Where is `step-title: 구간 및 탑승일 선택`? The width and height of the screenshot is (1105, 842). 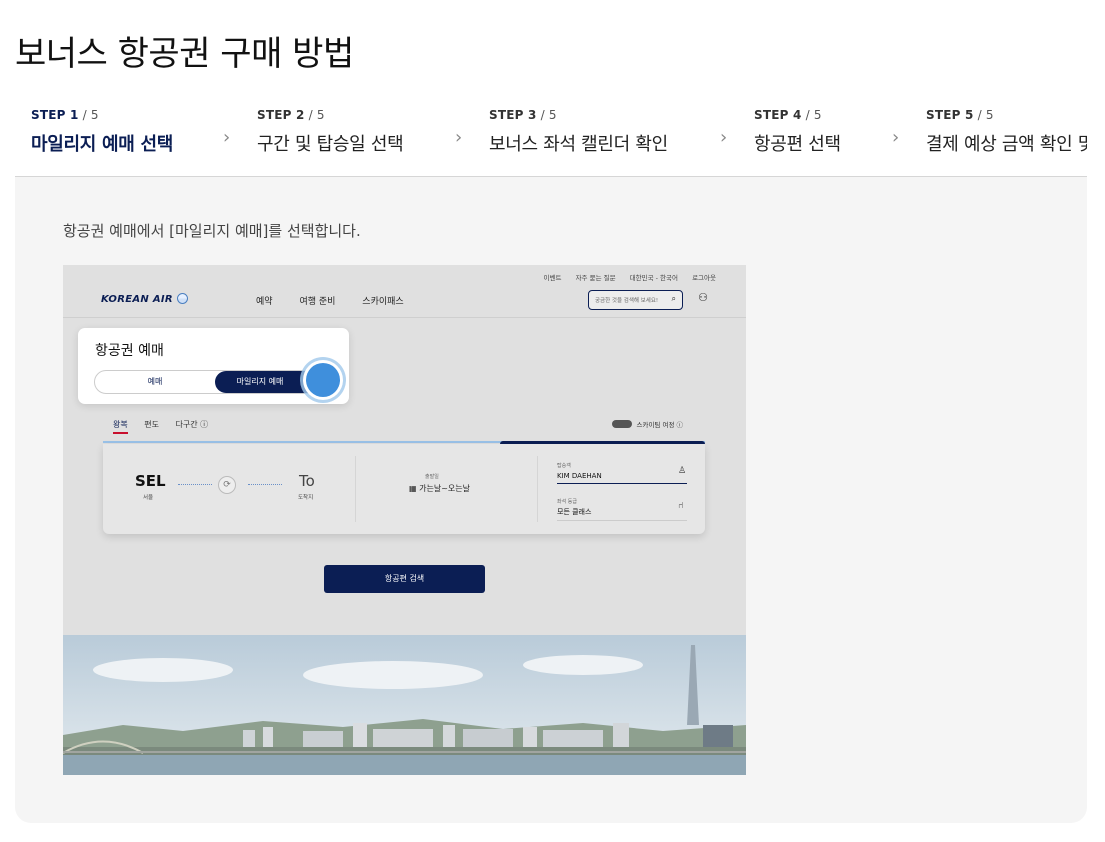 step-title: 구간 및 탑승일 선택 is located at coordinates (330, 144).